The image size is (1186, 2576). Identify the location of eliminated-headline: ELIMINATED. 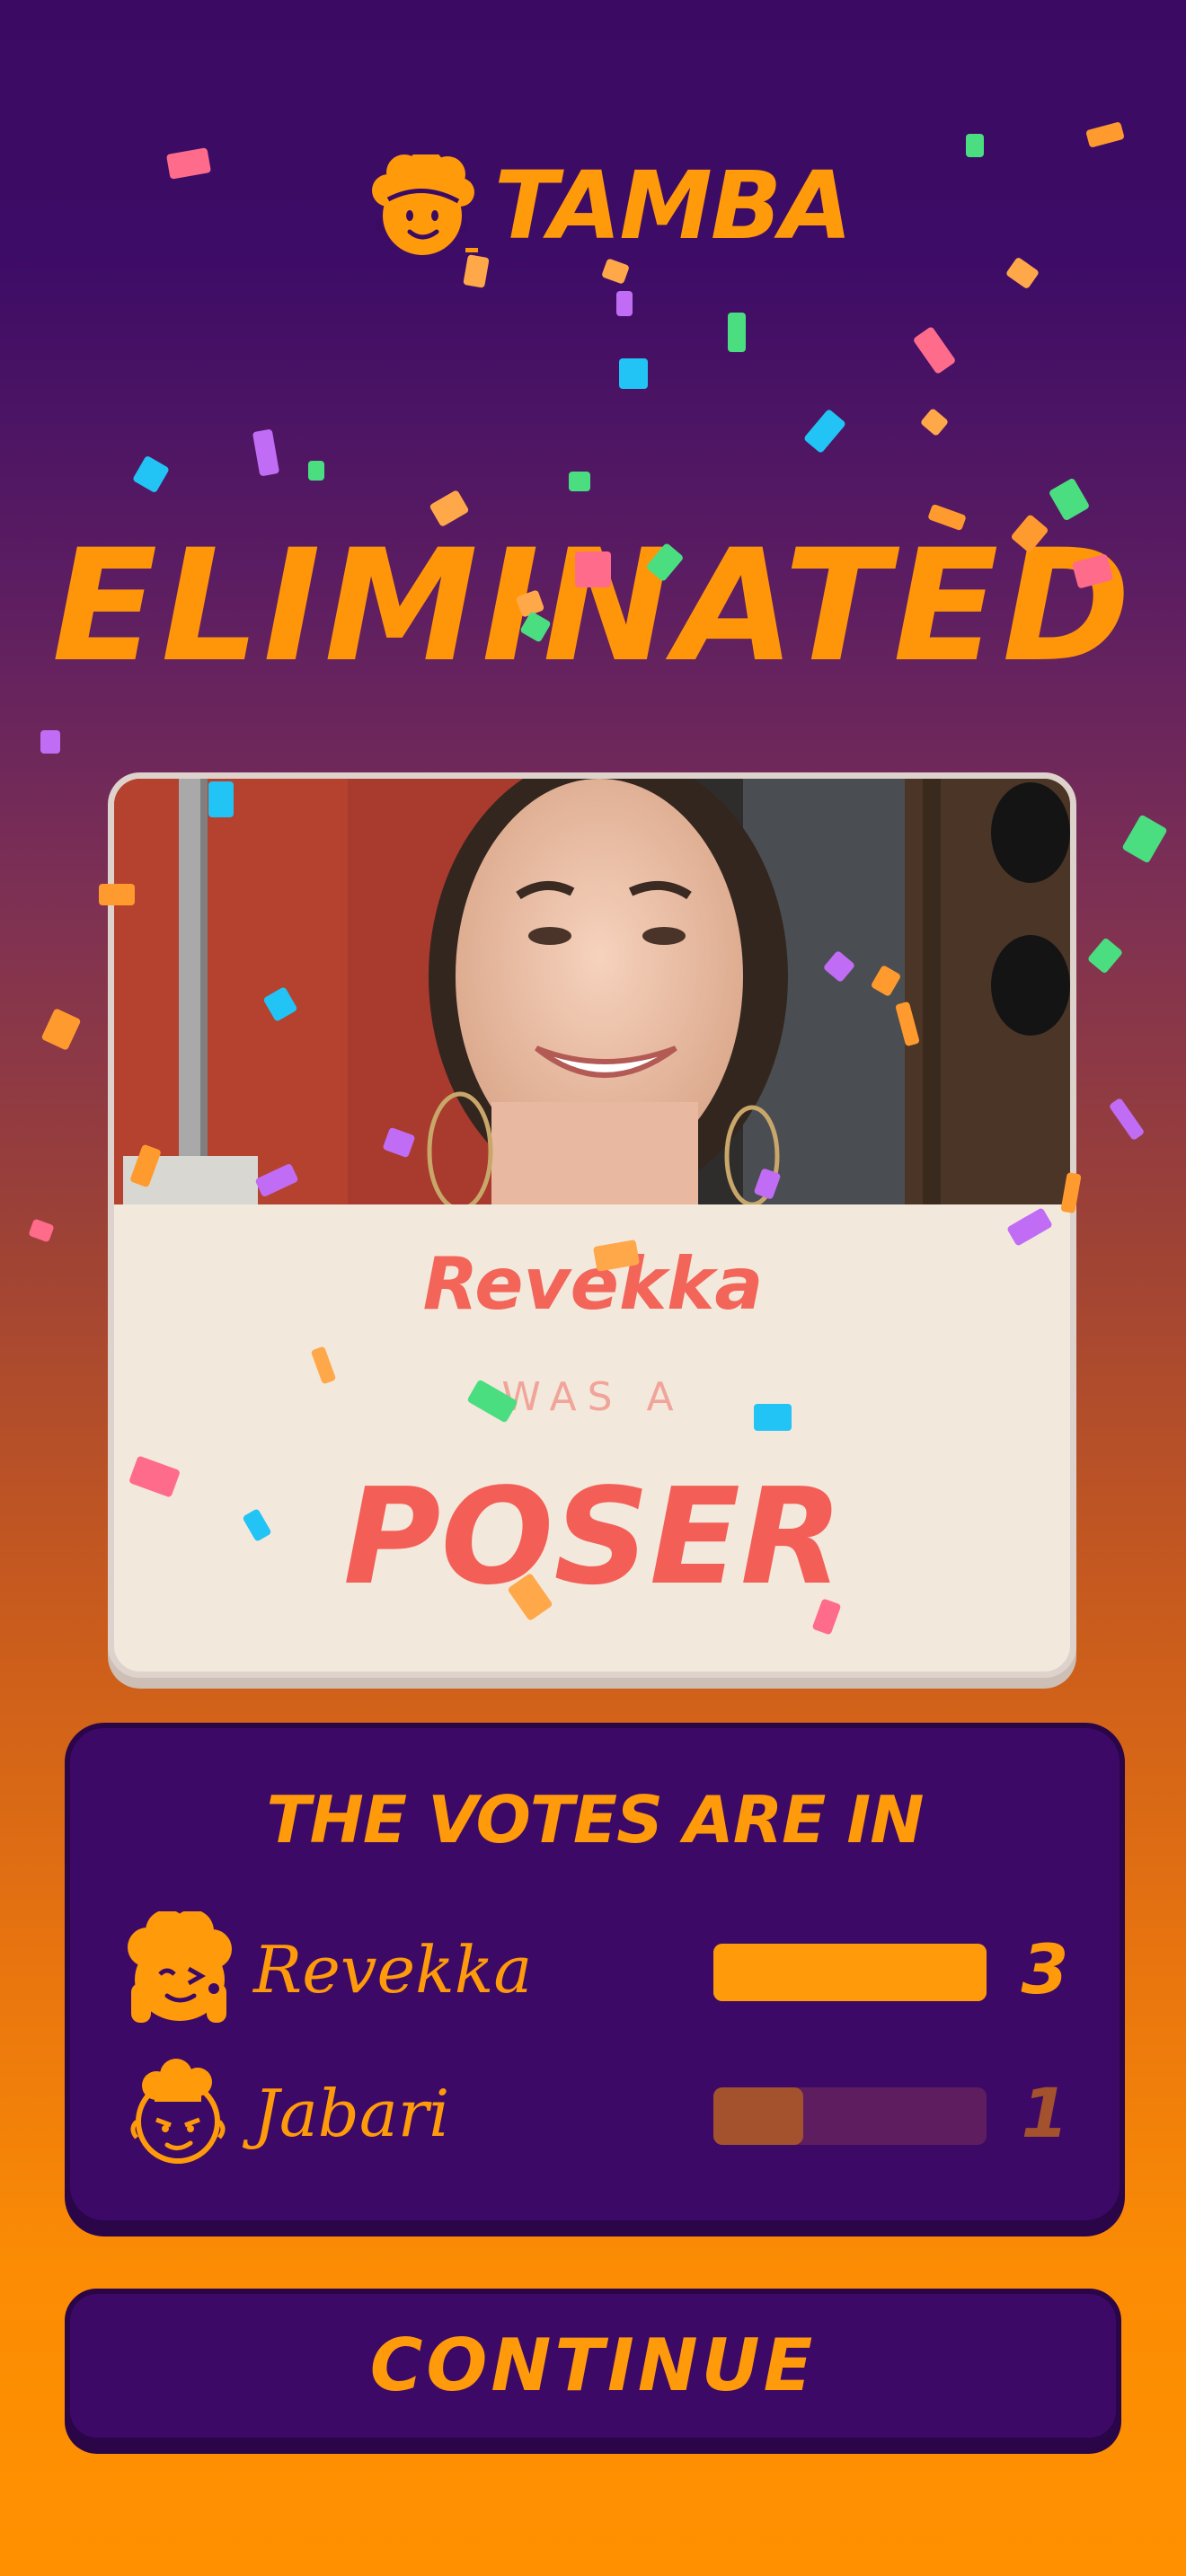
(593, 606).